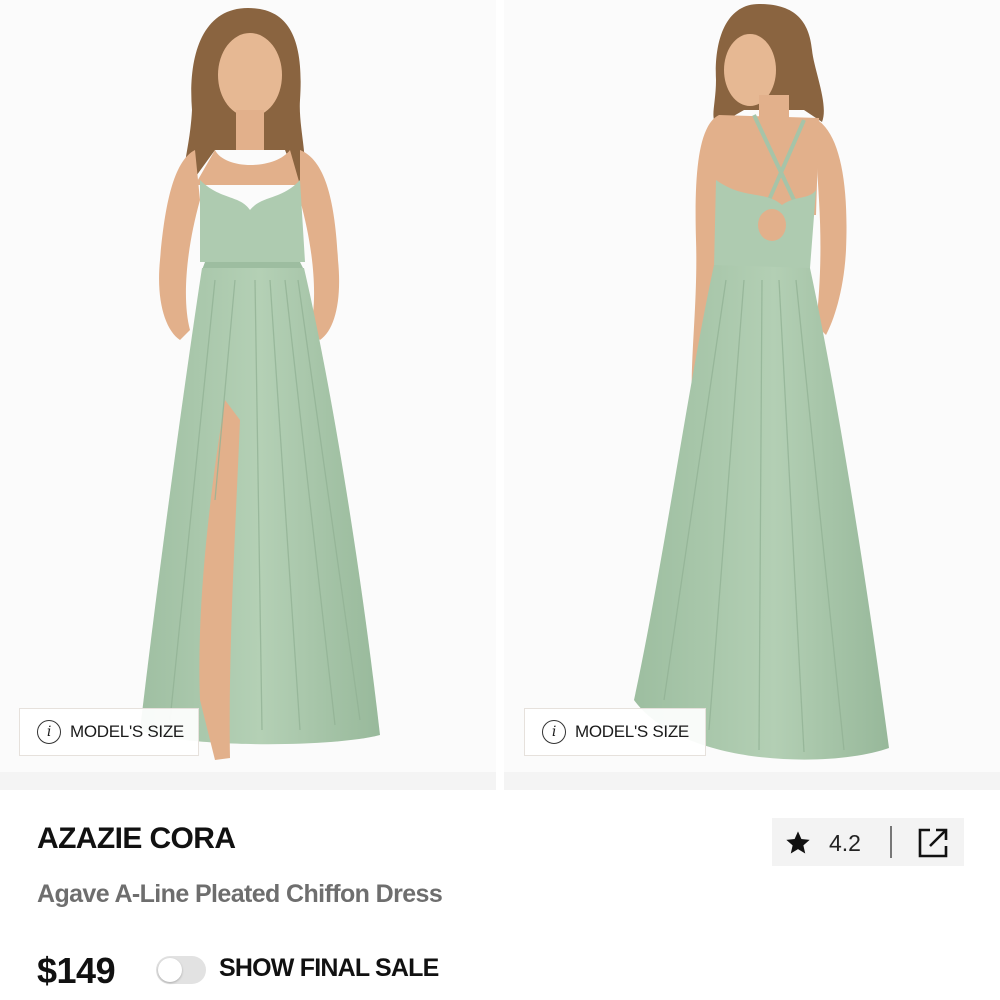 The height and width of the screenshot is (1000, 1000). Describe the element at coordinates (933, 843) in the screenshot. I see `share-external-icon` at that location.